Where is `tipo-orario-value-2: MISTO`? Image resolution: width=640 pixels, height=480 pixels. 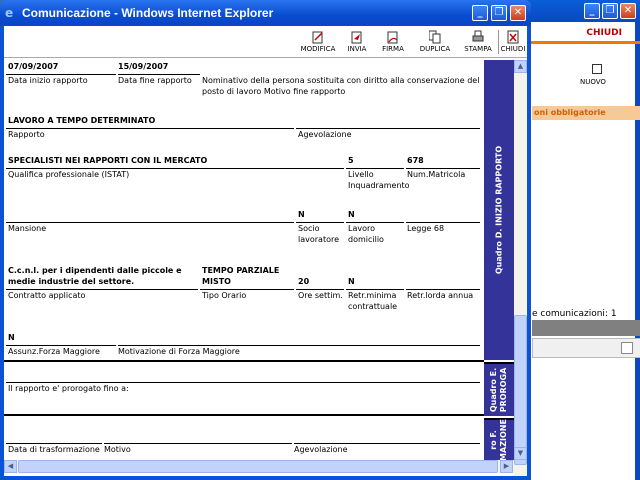 tipo-orario-value-2: MISTO is located at coordinates (216, 281).